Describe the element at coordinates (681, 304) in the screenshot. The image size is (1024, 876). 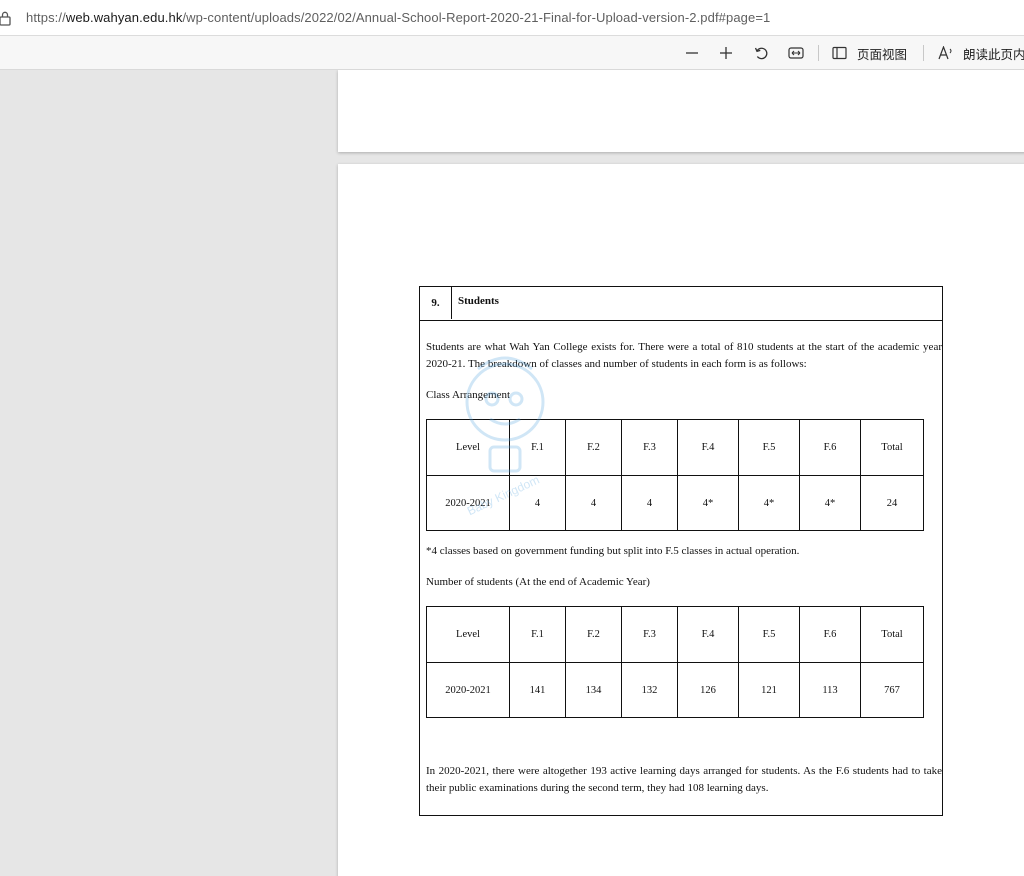
I see `section-header: 9. Students` at that location.